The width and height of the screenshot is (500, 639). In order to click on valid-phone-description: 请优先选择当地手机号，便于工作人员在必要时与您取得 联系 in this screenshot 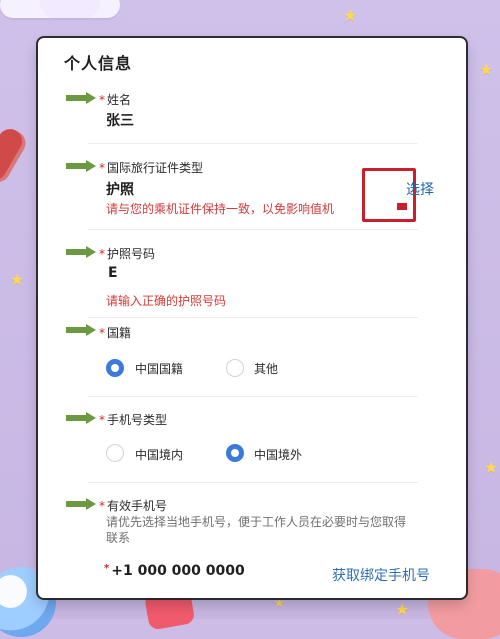, I will do `click(256, 530)`.